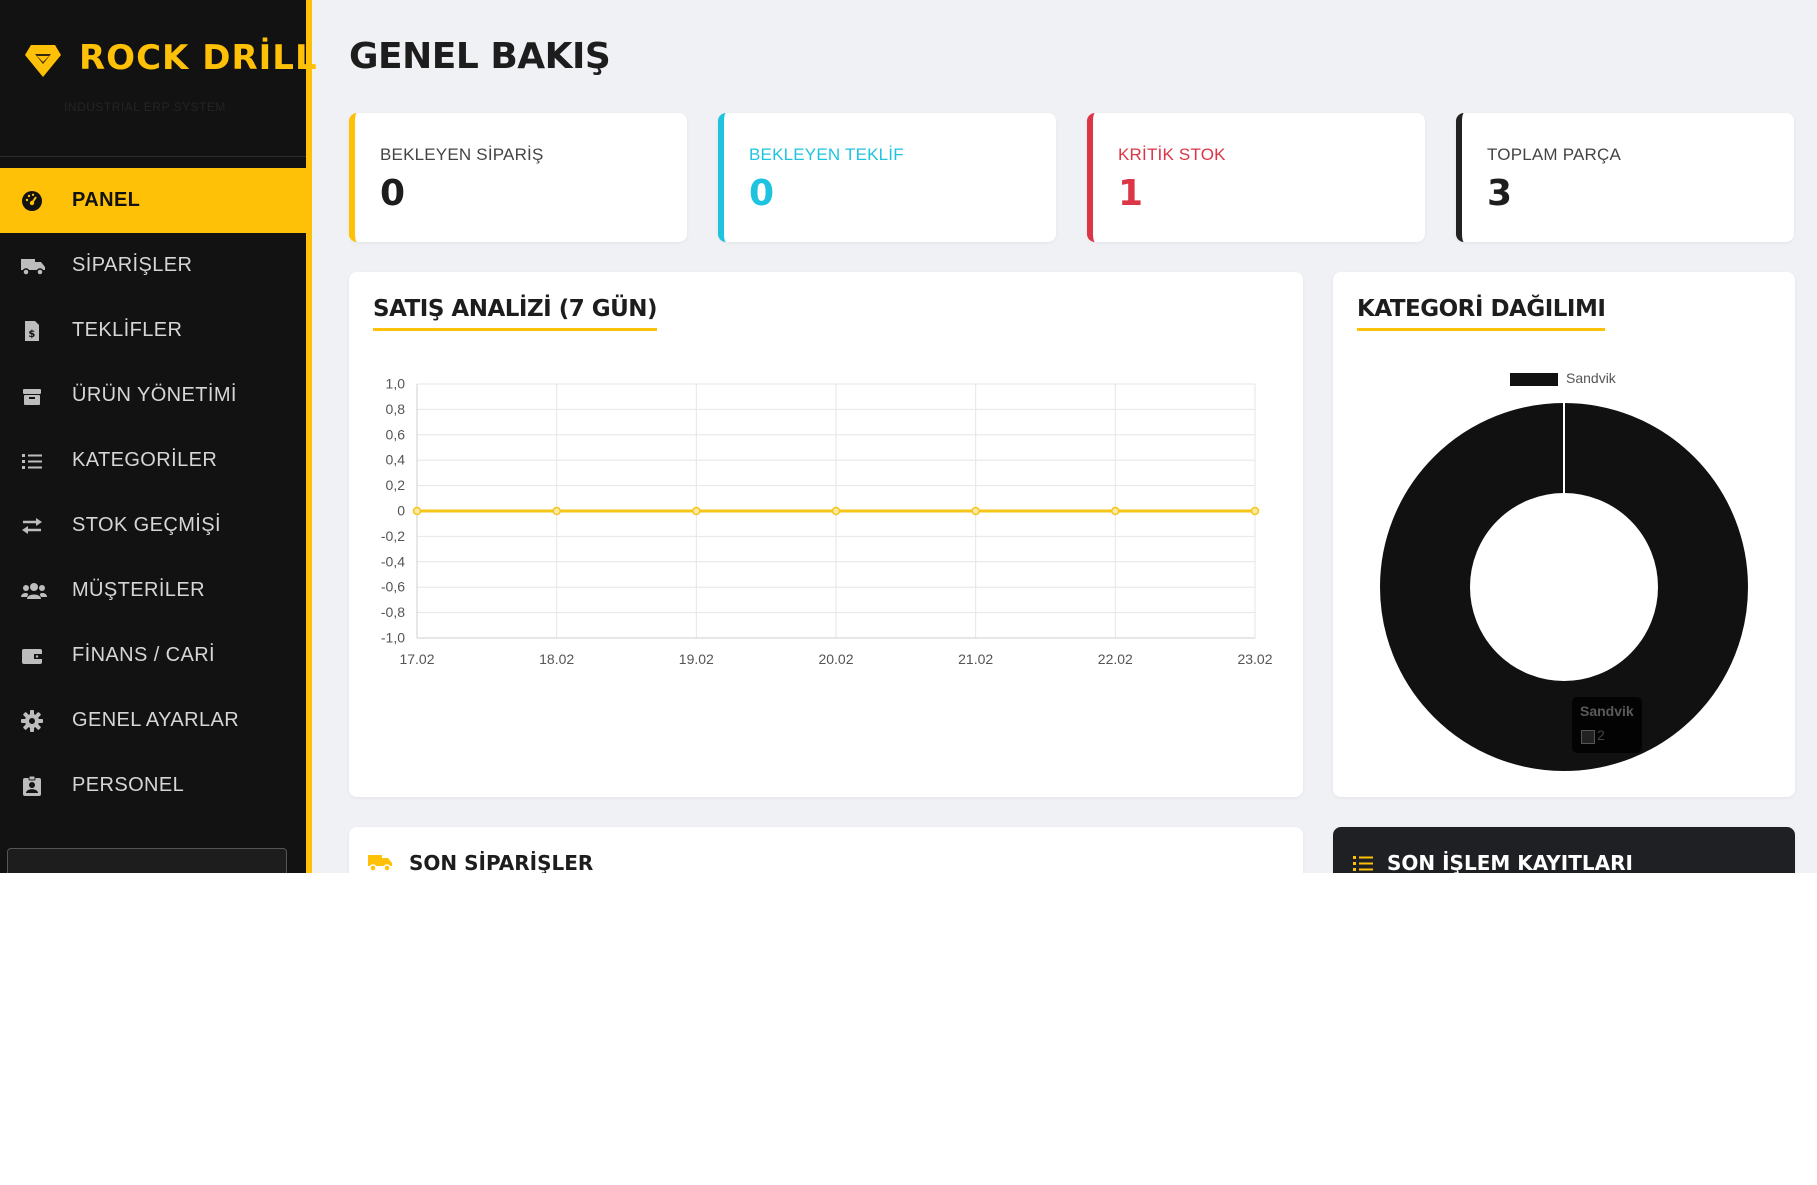 The width and height of the screenshot is (1817, 1185). I want to click on sidebar-item-products: ÜRÜN YÖNETİMİ, so click(153, 395).